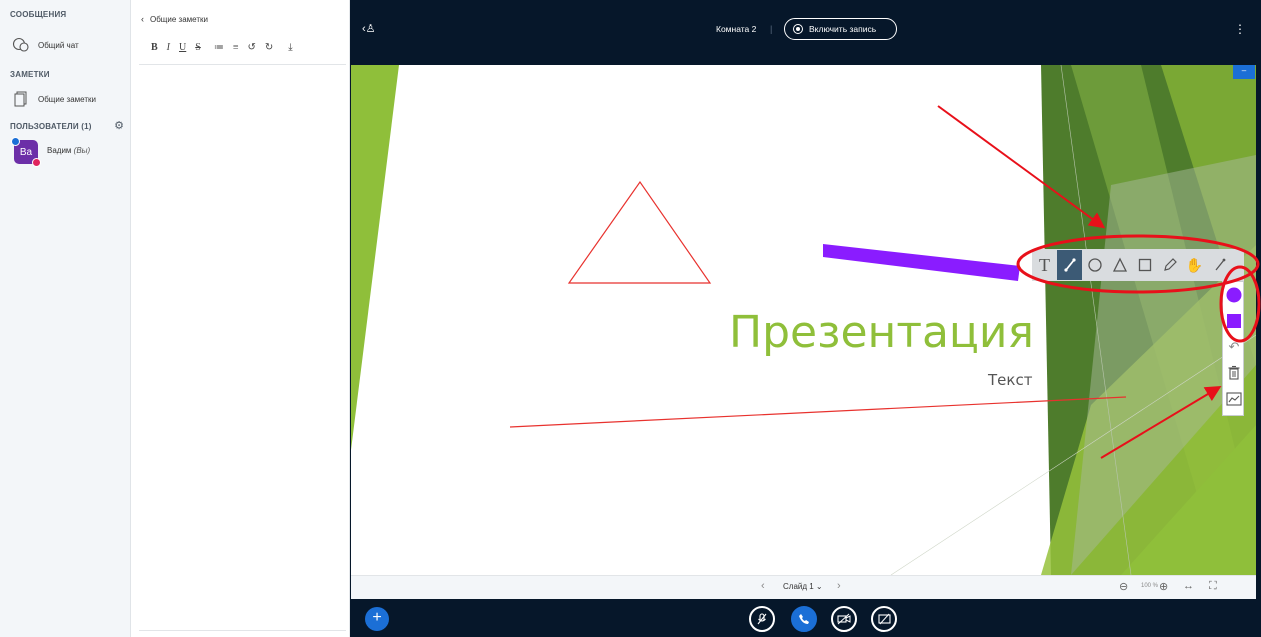 The width and height of the screenshot is (1261, 637). What do you see at coordinates (30, 74) in the screenshot?
I see `notes-section-title: ЗАМЕТКИ` at bounding box center [30, 74].